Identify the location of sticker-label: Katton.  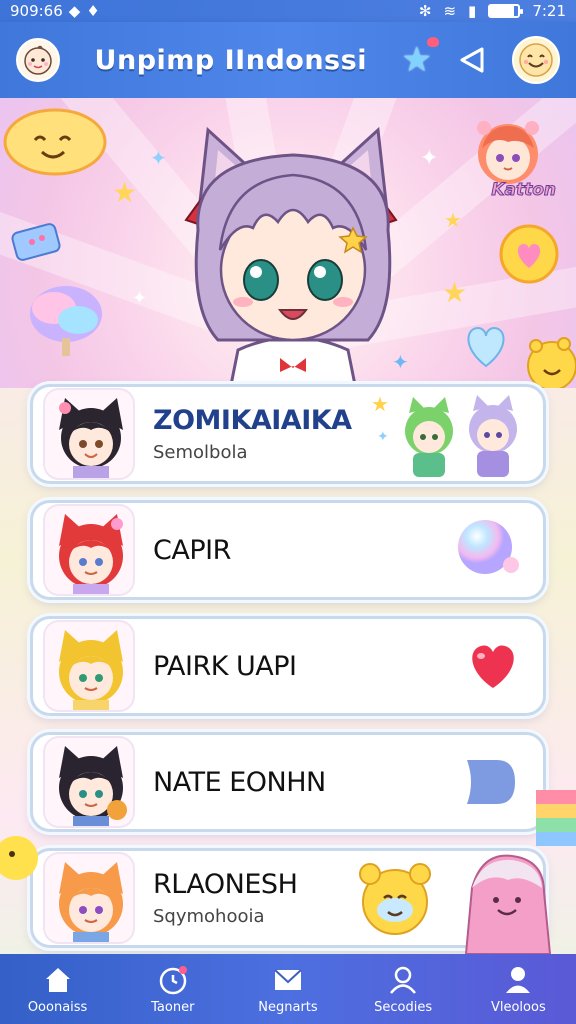
(524, 190).